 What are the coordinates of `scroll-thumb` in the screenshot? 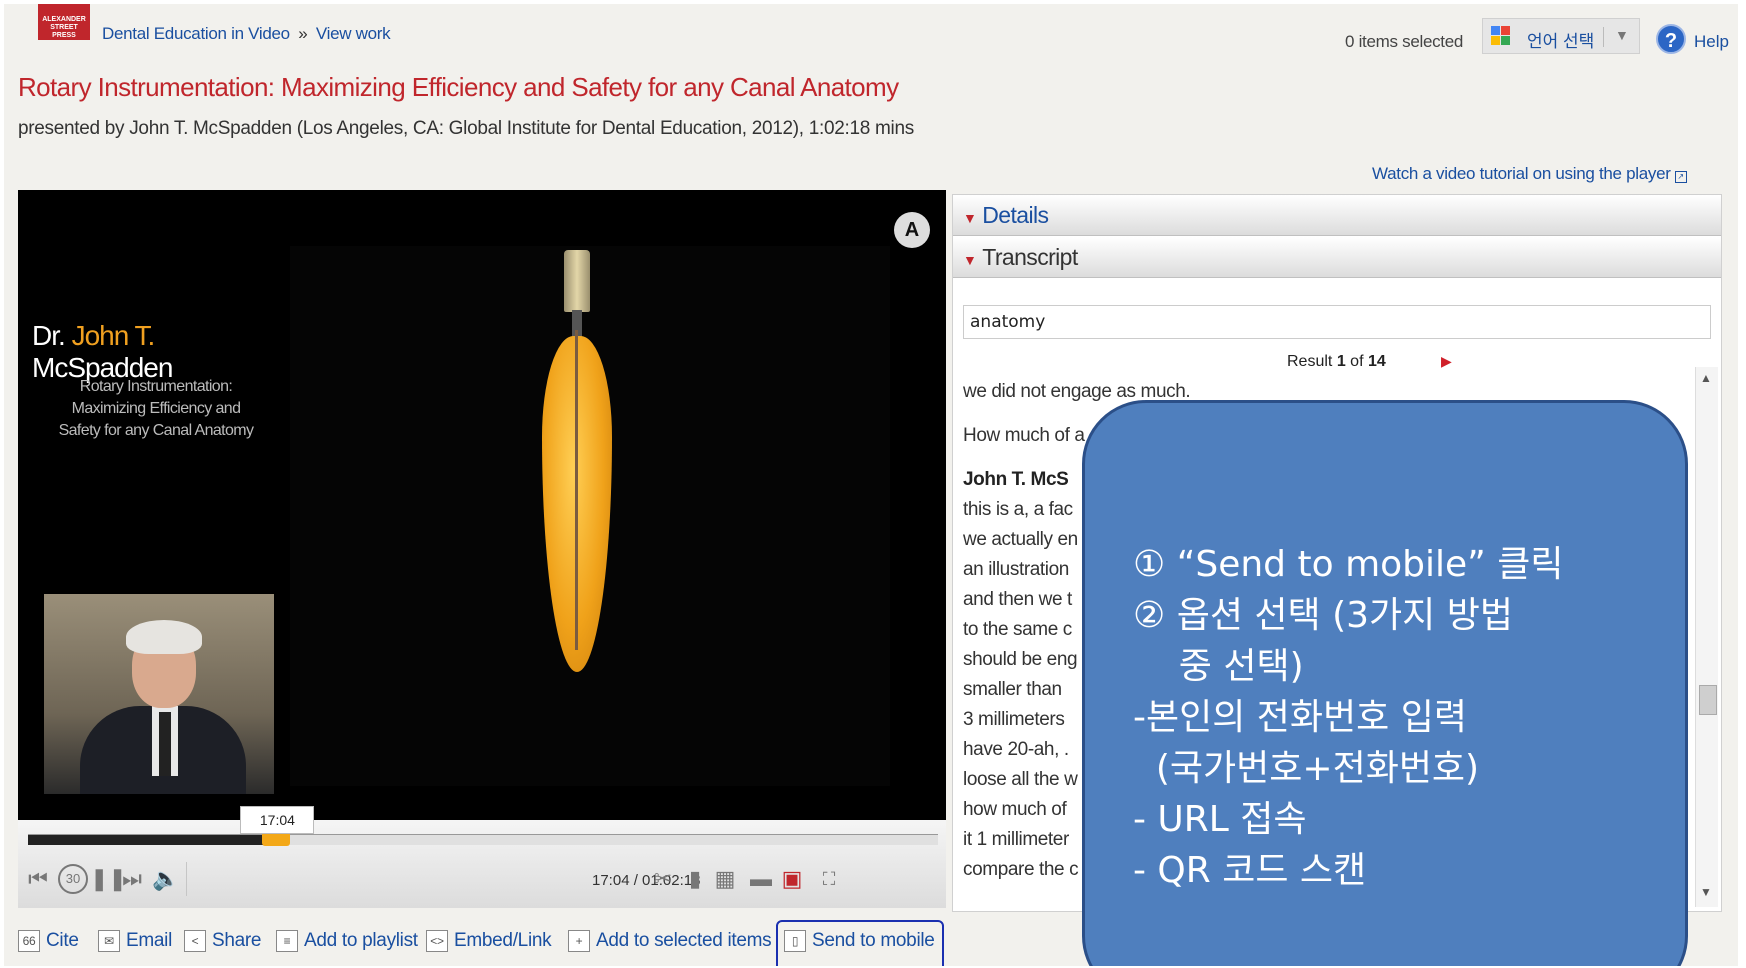 It's located at (1708, 700).